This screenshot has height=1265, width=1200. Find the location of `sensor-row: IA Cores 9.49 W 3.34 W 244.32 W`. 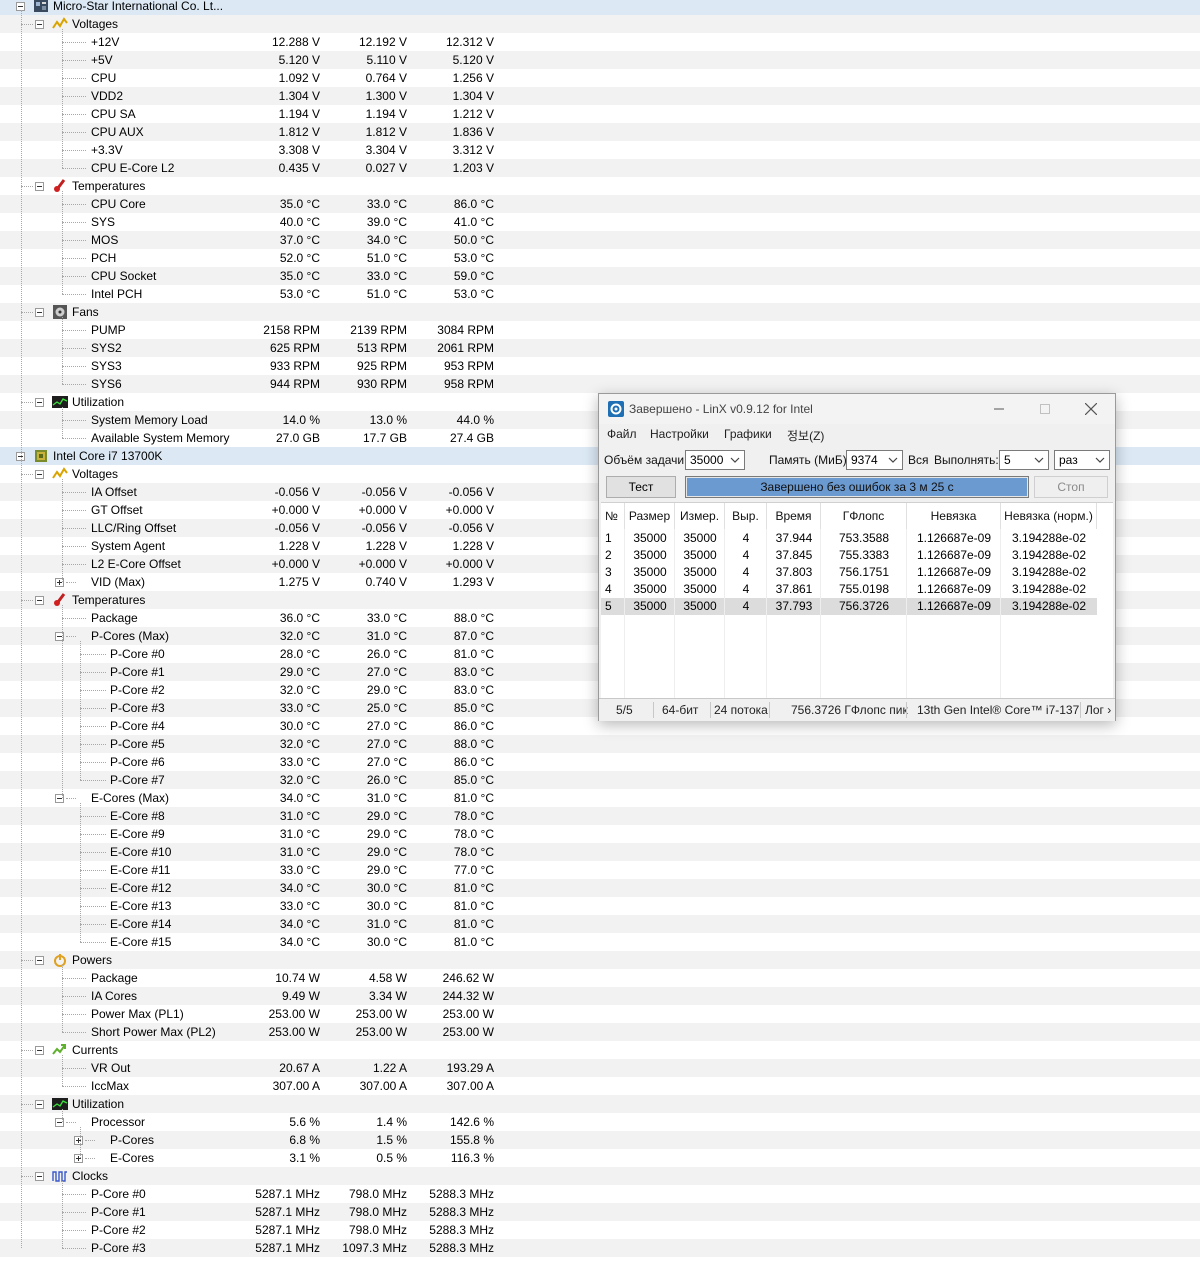

sensor-row: IA Cores 9.49 W 3.34 W 244.32 W is located at coordinates (600, 996).